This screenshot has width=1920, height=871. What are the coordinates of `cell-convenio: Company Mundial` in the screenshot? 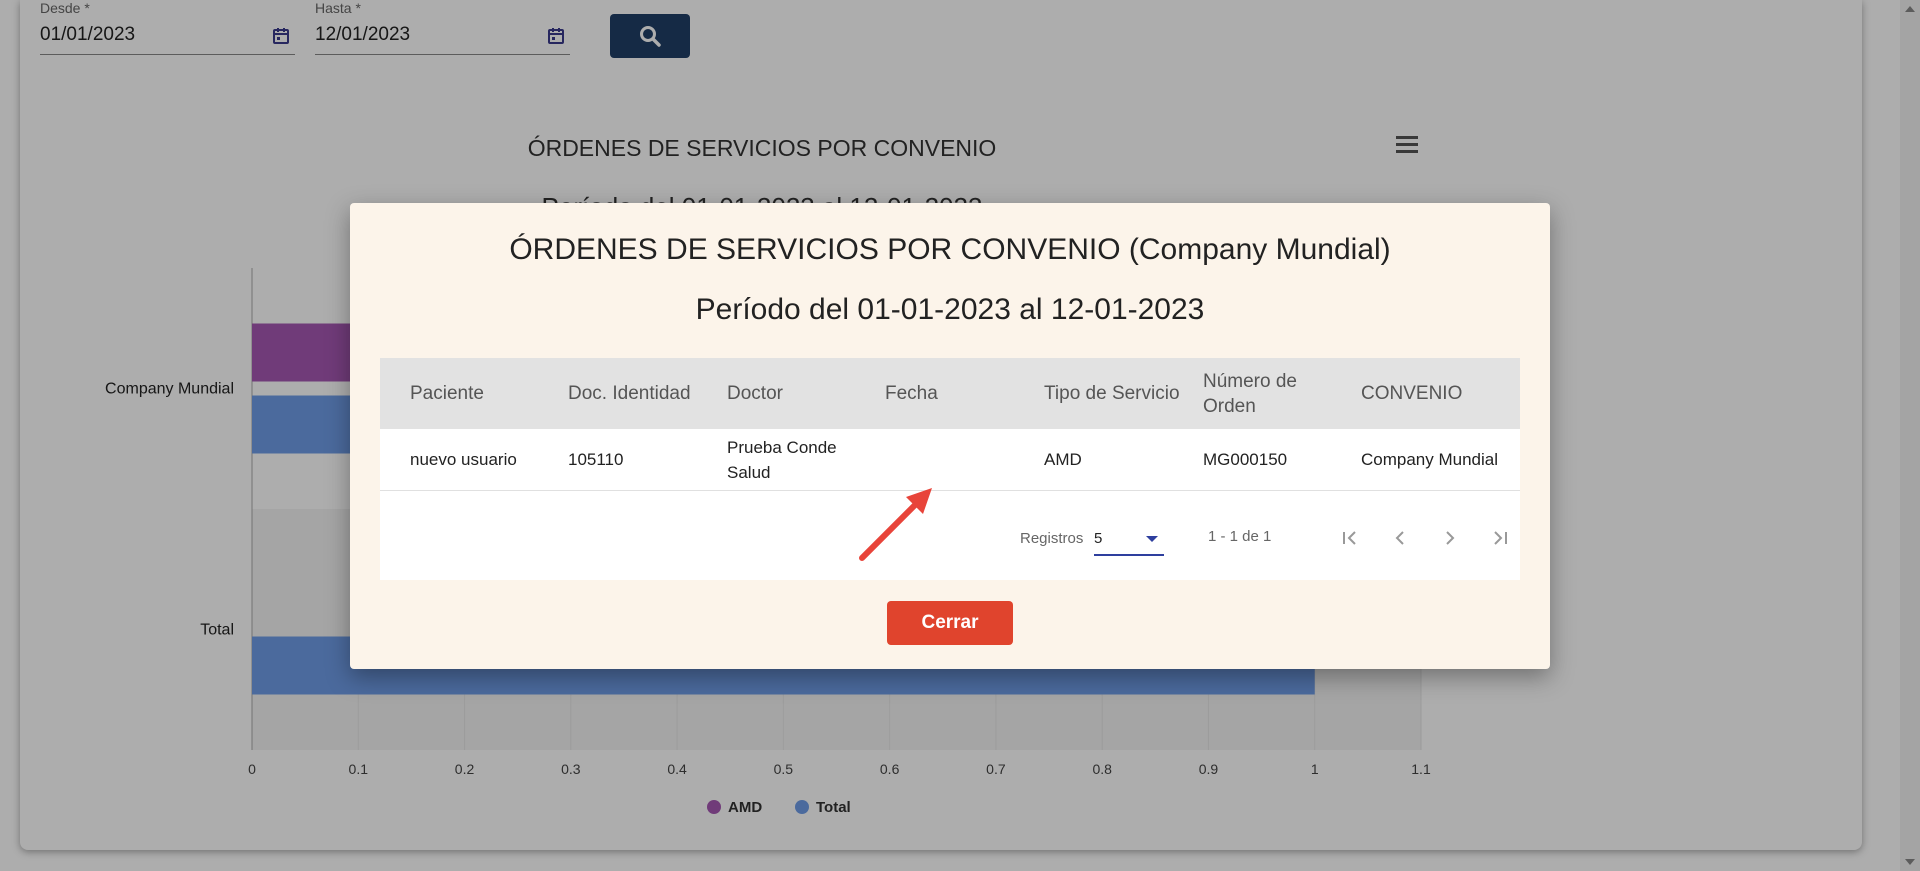 It's located at (1430, 459).